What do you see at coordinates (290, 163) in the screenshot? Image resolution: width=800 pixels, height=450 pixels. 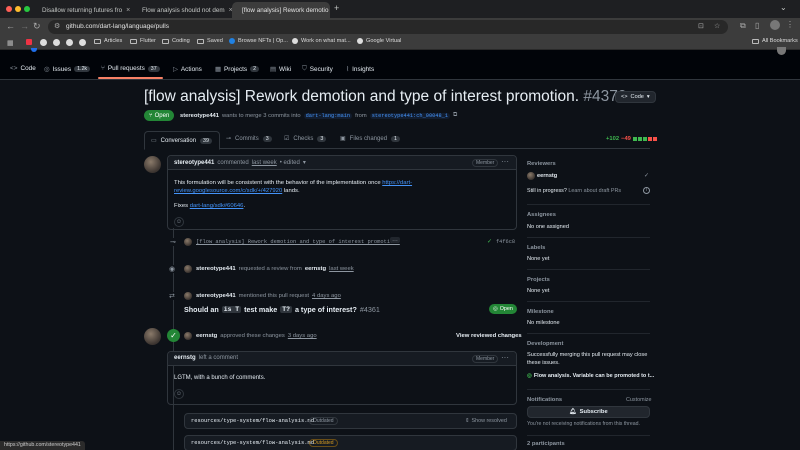 I see `edited-dropdown: • edited` at bounding box center [290, 163].